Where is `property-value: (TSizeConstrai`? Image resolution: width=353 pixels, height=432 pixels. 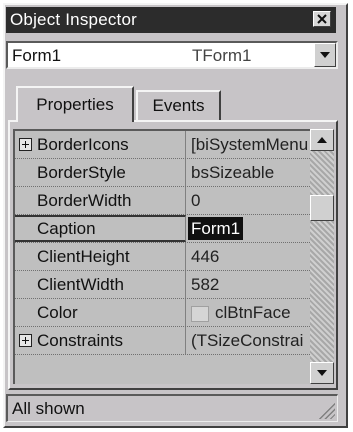
property-value: (TSizeConstrai is located at coordinates (247, 340).